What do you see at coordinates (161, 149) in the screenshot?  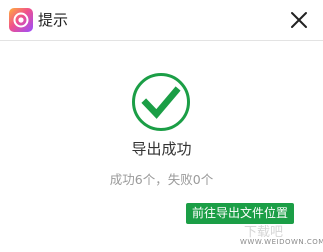 I see `status-message: 导出成功` at bounding box center [161, 149].